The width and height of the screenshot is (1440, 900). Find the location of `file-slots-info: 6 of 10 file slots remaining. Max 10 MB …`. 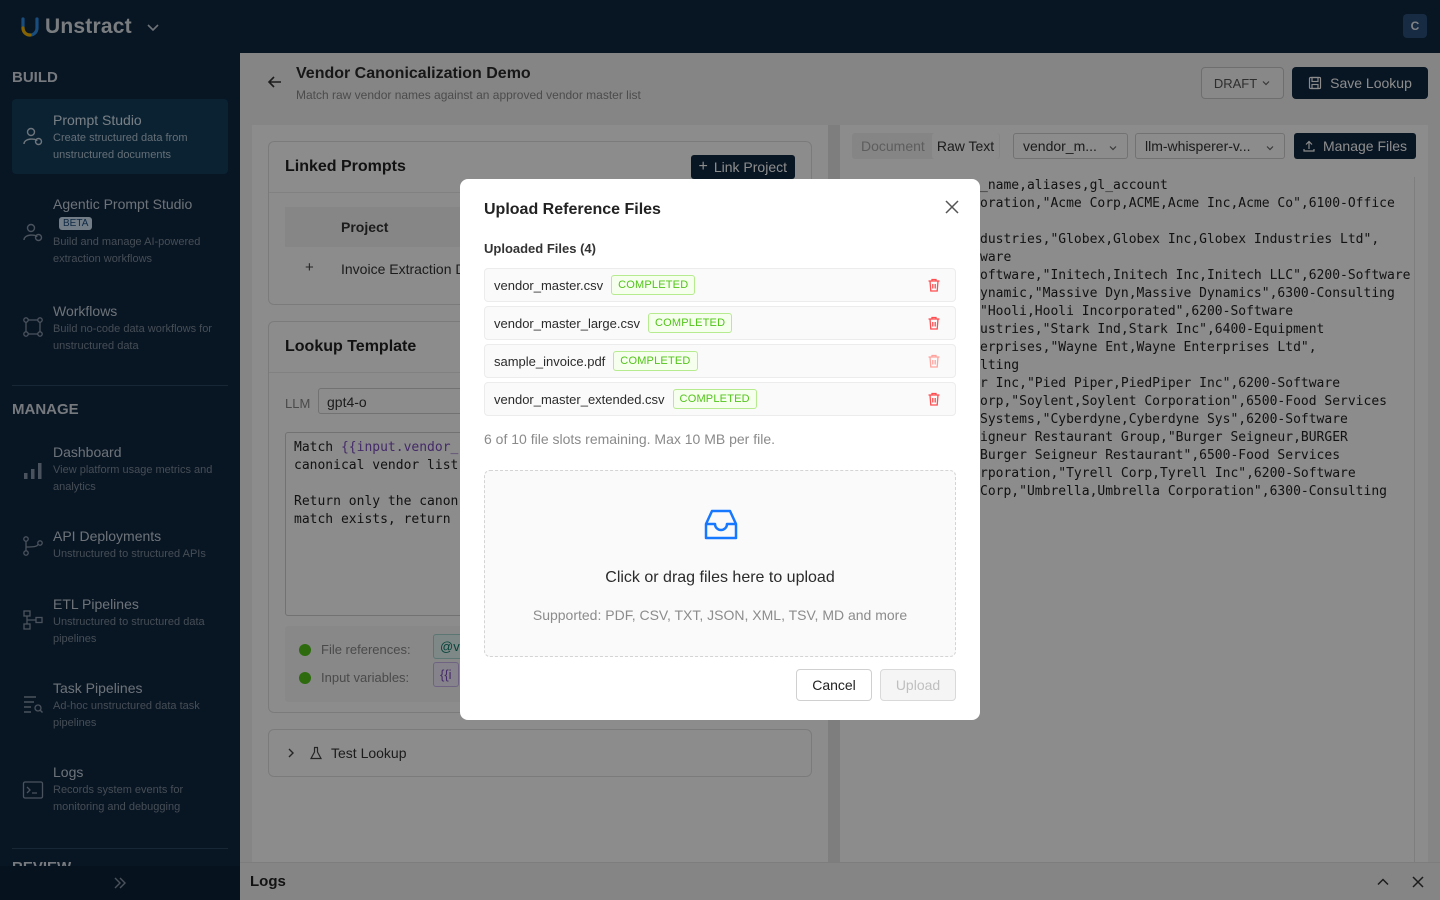

file-slots-info: 6 of 10 file slots remaining. Max 10 MB … is located at coordinates (630, 439).